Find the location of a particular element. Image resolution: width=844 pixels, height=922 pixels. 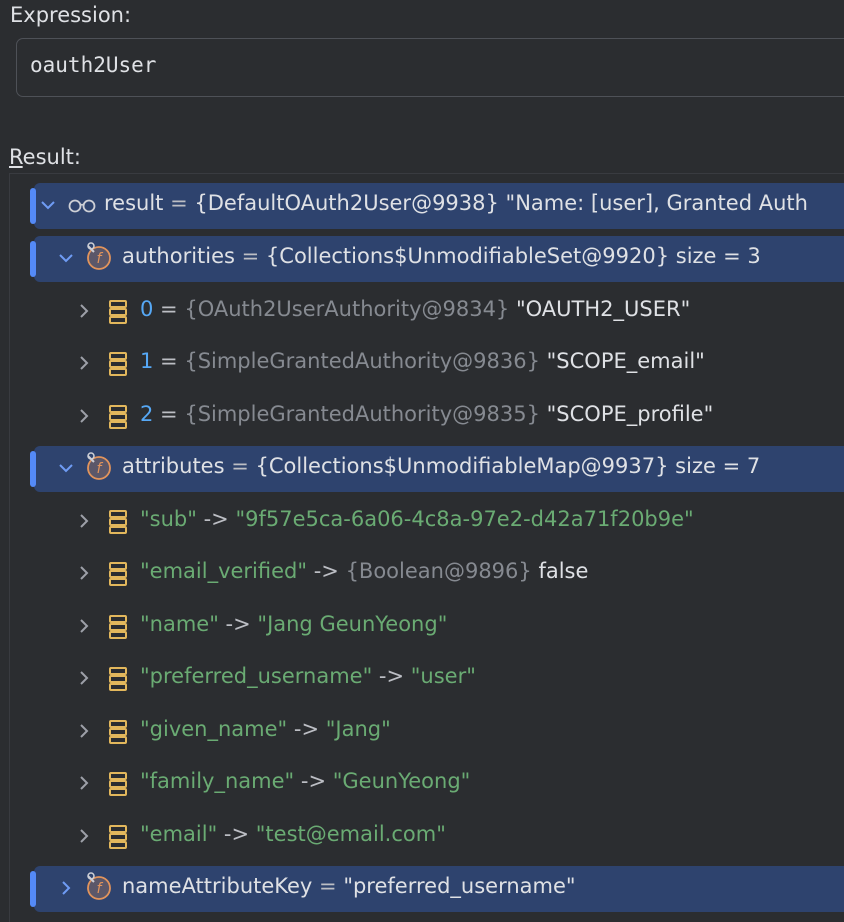

entry-key: "given_name" is located at coordinates (214, 729).